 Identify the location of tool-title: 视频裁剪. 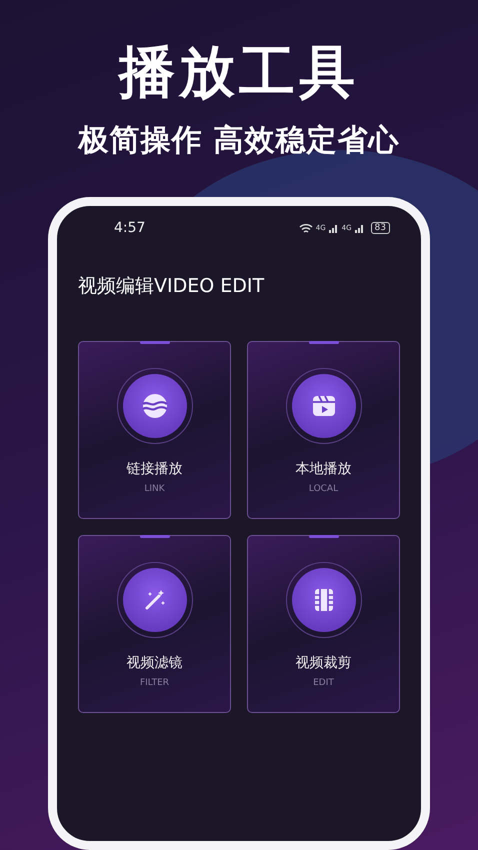
(324, 663).